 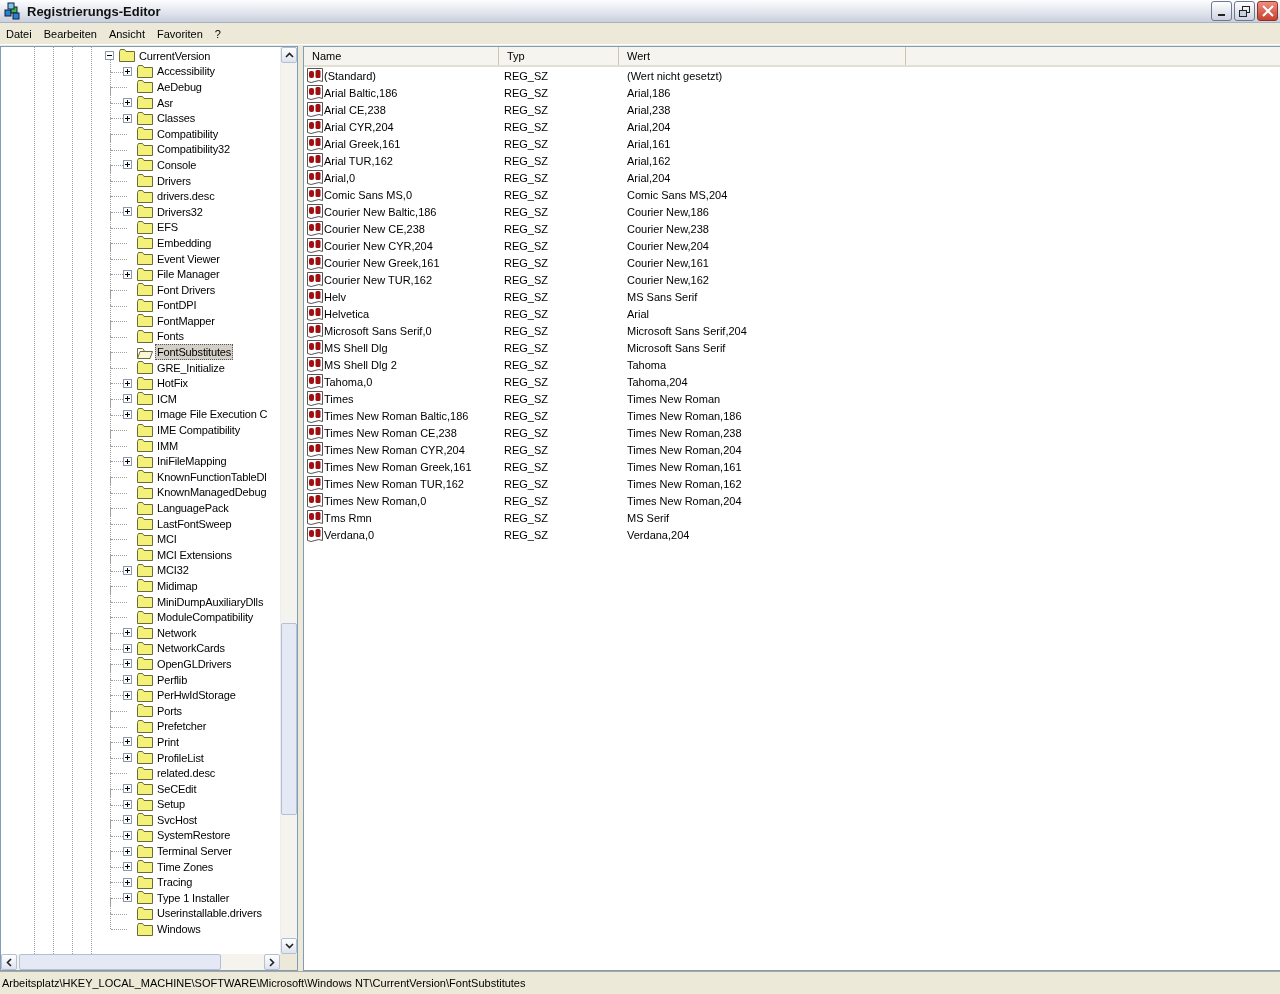 What do you see at coordinates (559, 56) in the screenshot?
I see `column-header: Typ` at bounding box center [559, 56].